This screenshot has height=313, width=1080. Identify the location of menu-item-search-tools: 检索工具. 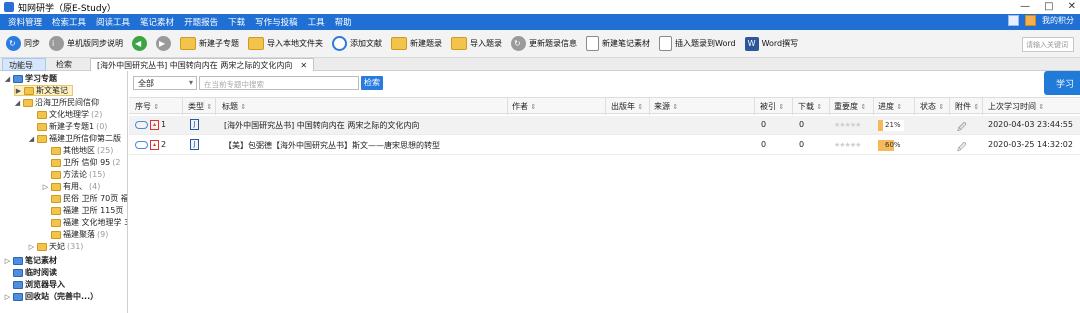
(69, 22).